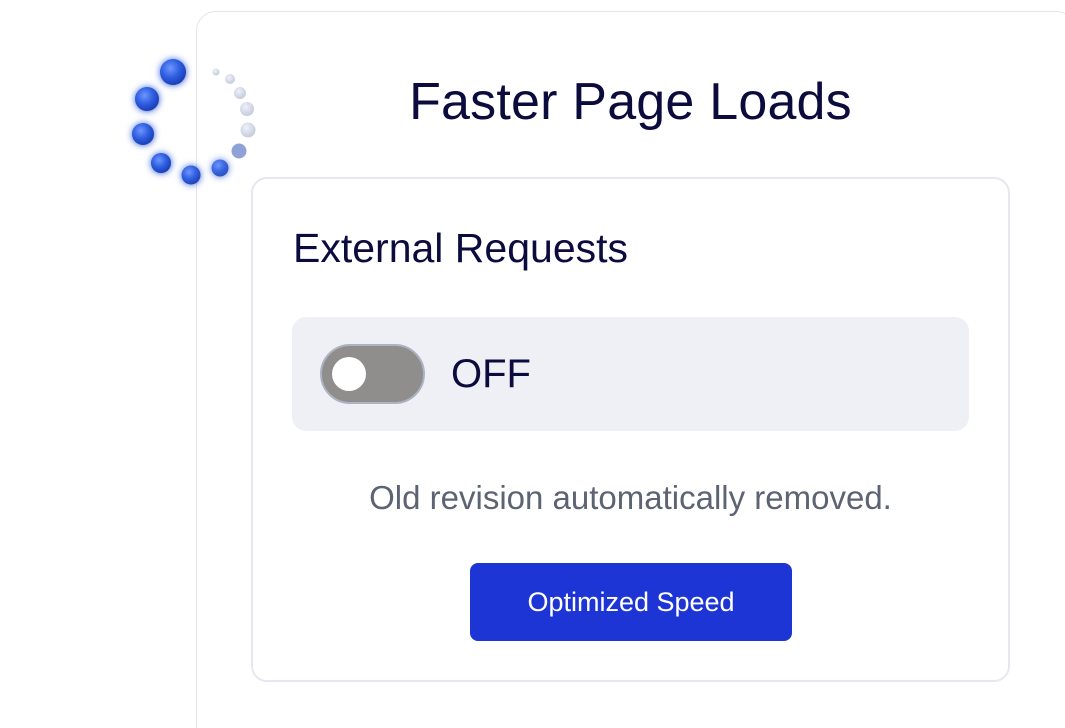  What do you see at coordinates (372, 374) in the screenshot?
I see `external-requests-toggle` at bounding box center [372, 374].